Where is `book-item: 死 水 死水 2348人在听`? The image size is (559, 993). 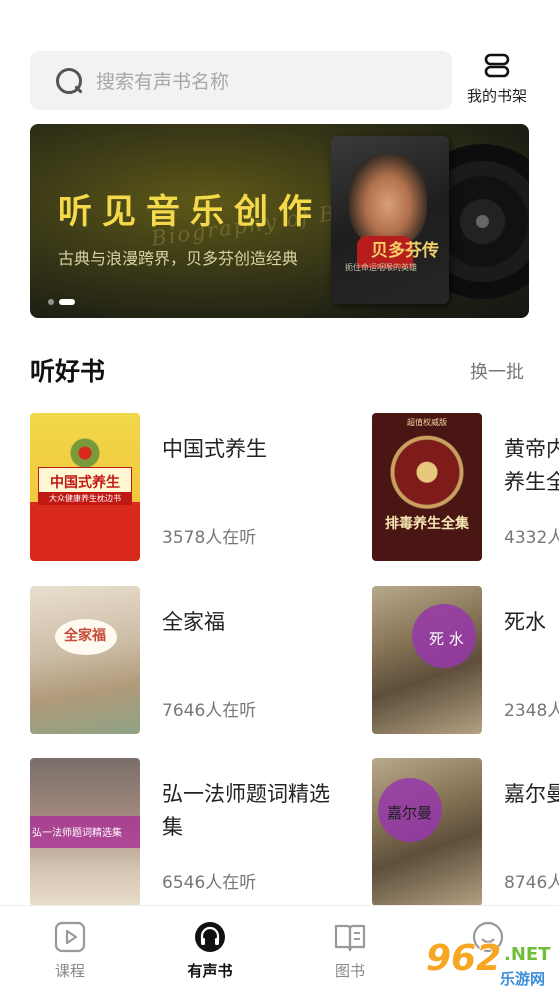
book-item: 死 水 死水 2348人在听 is located at coordinates (465, 661).